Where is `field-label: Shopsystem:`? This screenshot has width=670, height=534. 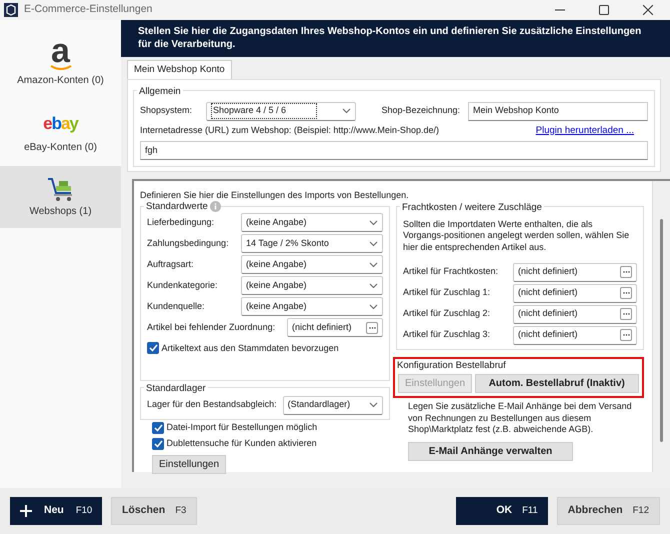 field-label: Shopsystem: is located at coordinates (167, 111).